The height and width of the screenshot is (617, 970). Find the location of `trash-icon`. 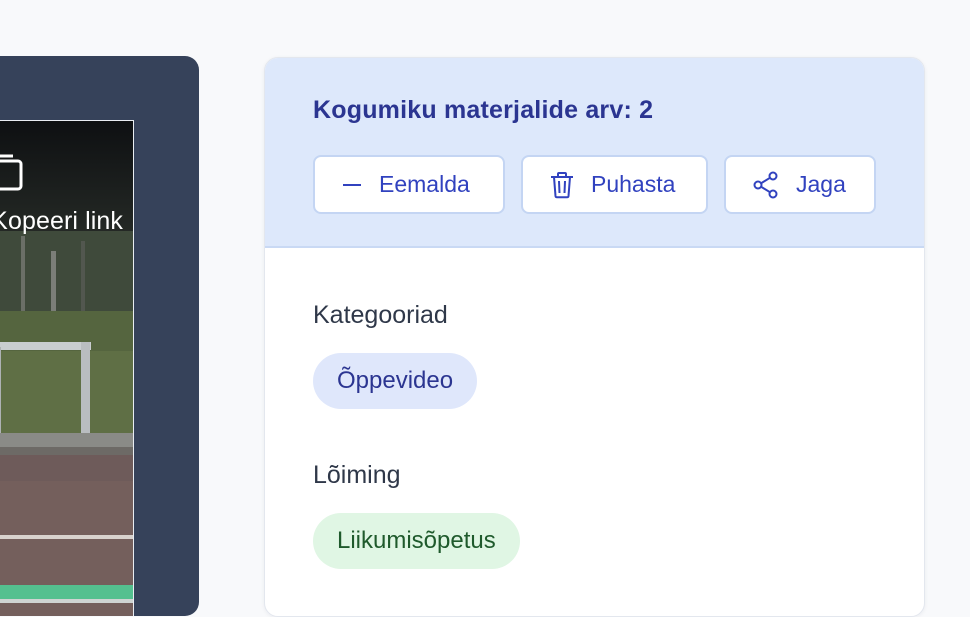

trash-icon is located at coordinates (562, 184).